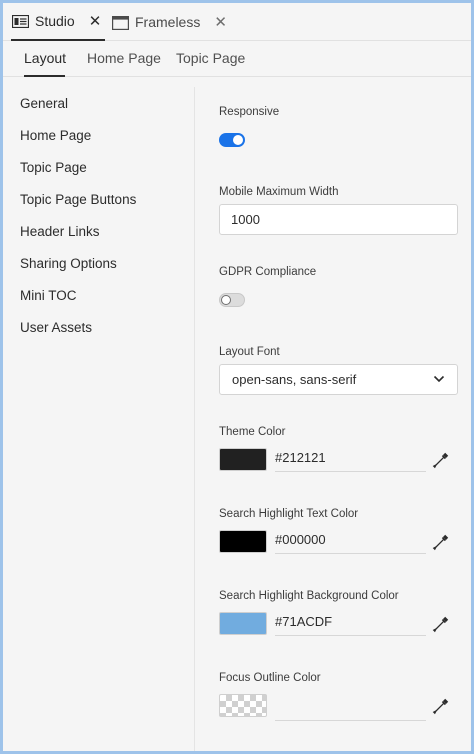 This screenshot has height=754, width=474. Describe the element at coordinates (48, 295) in the screenshot. I see `sidebar-item-mini-toc: Mini TOC` at that location.